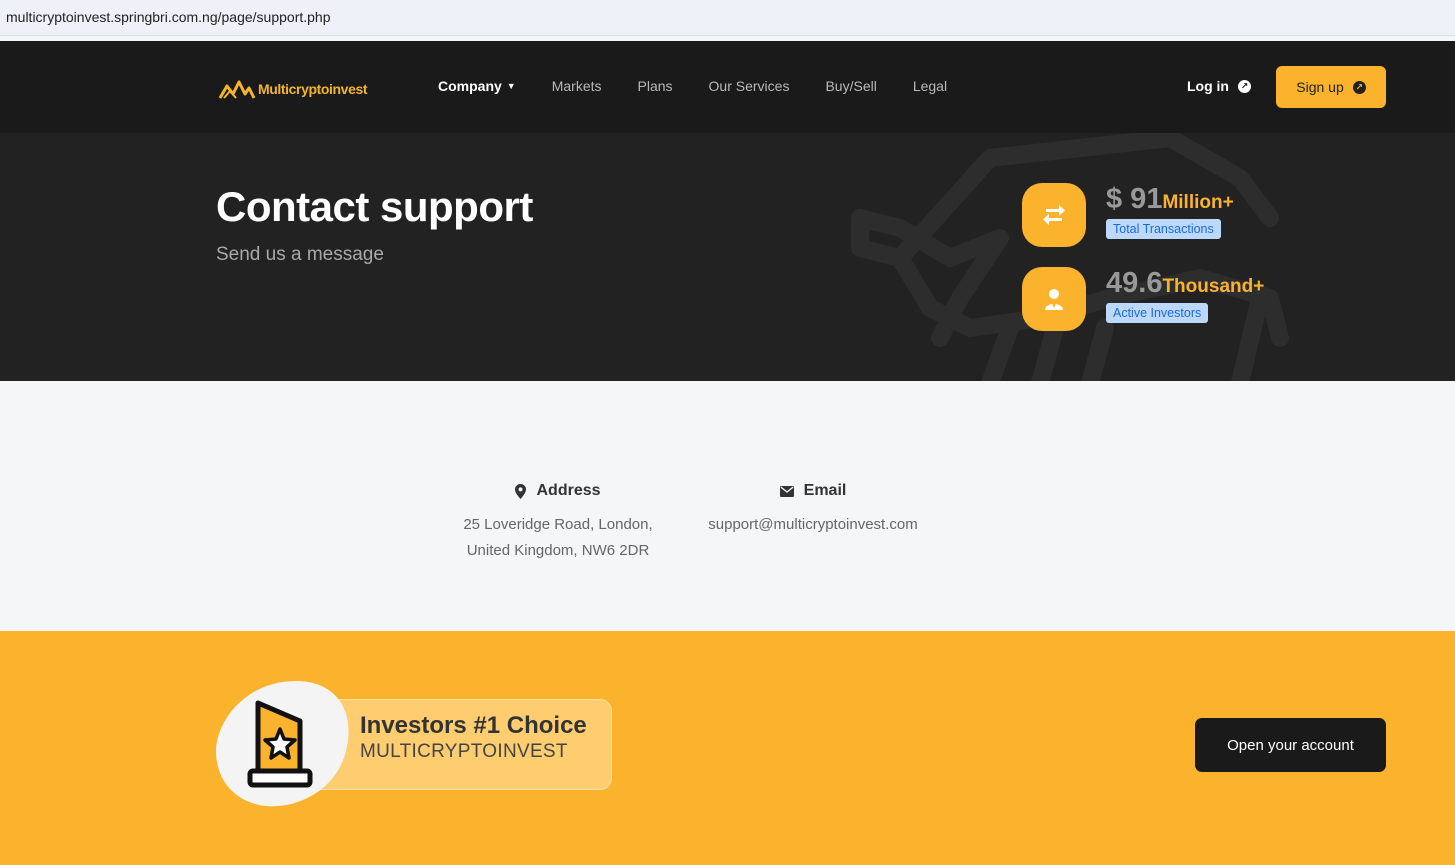 The width and height of the screenshot is (1455, 865). Describe the element at coordinates (825, 490) in the screenshot. I see `email-heading: Email` at that location.